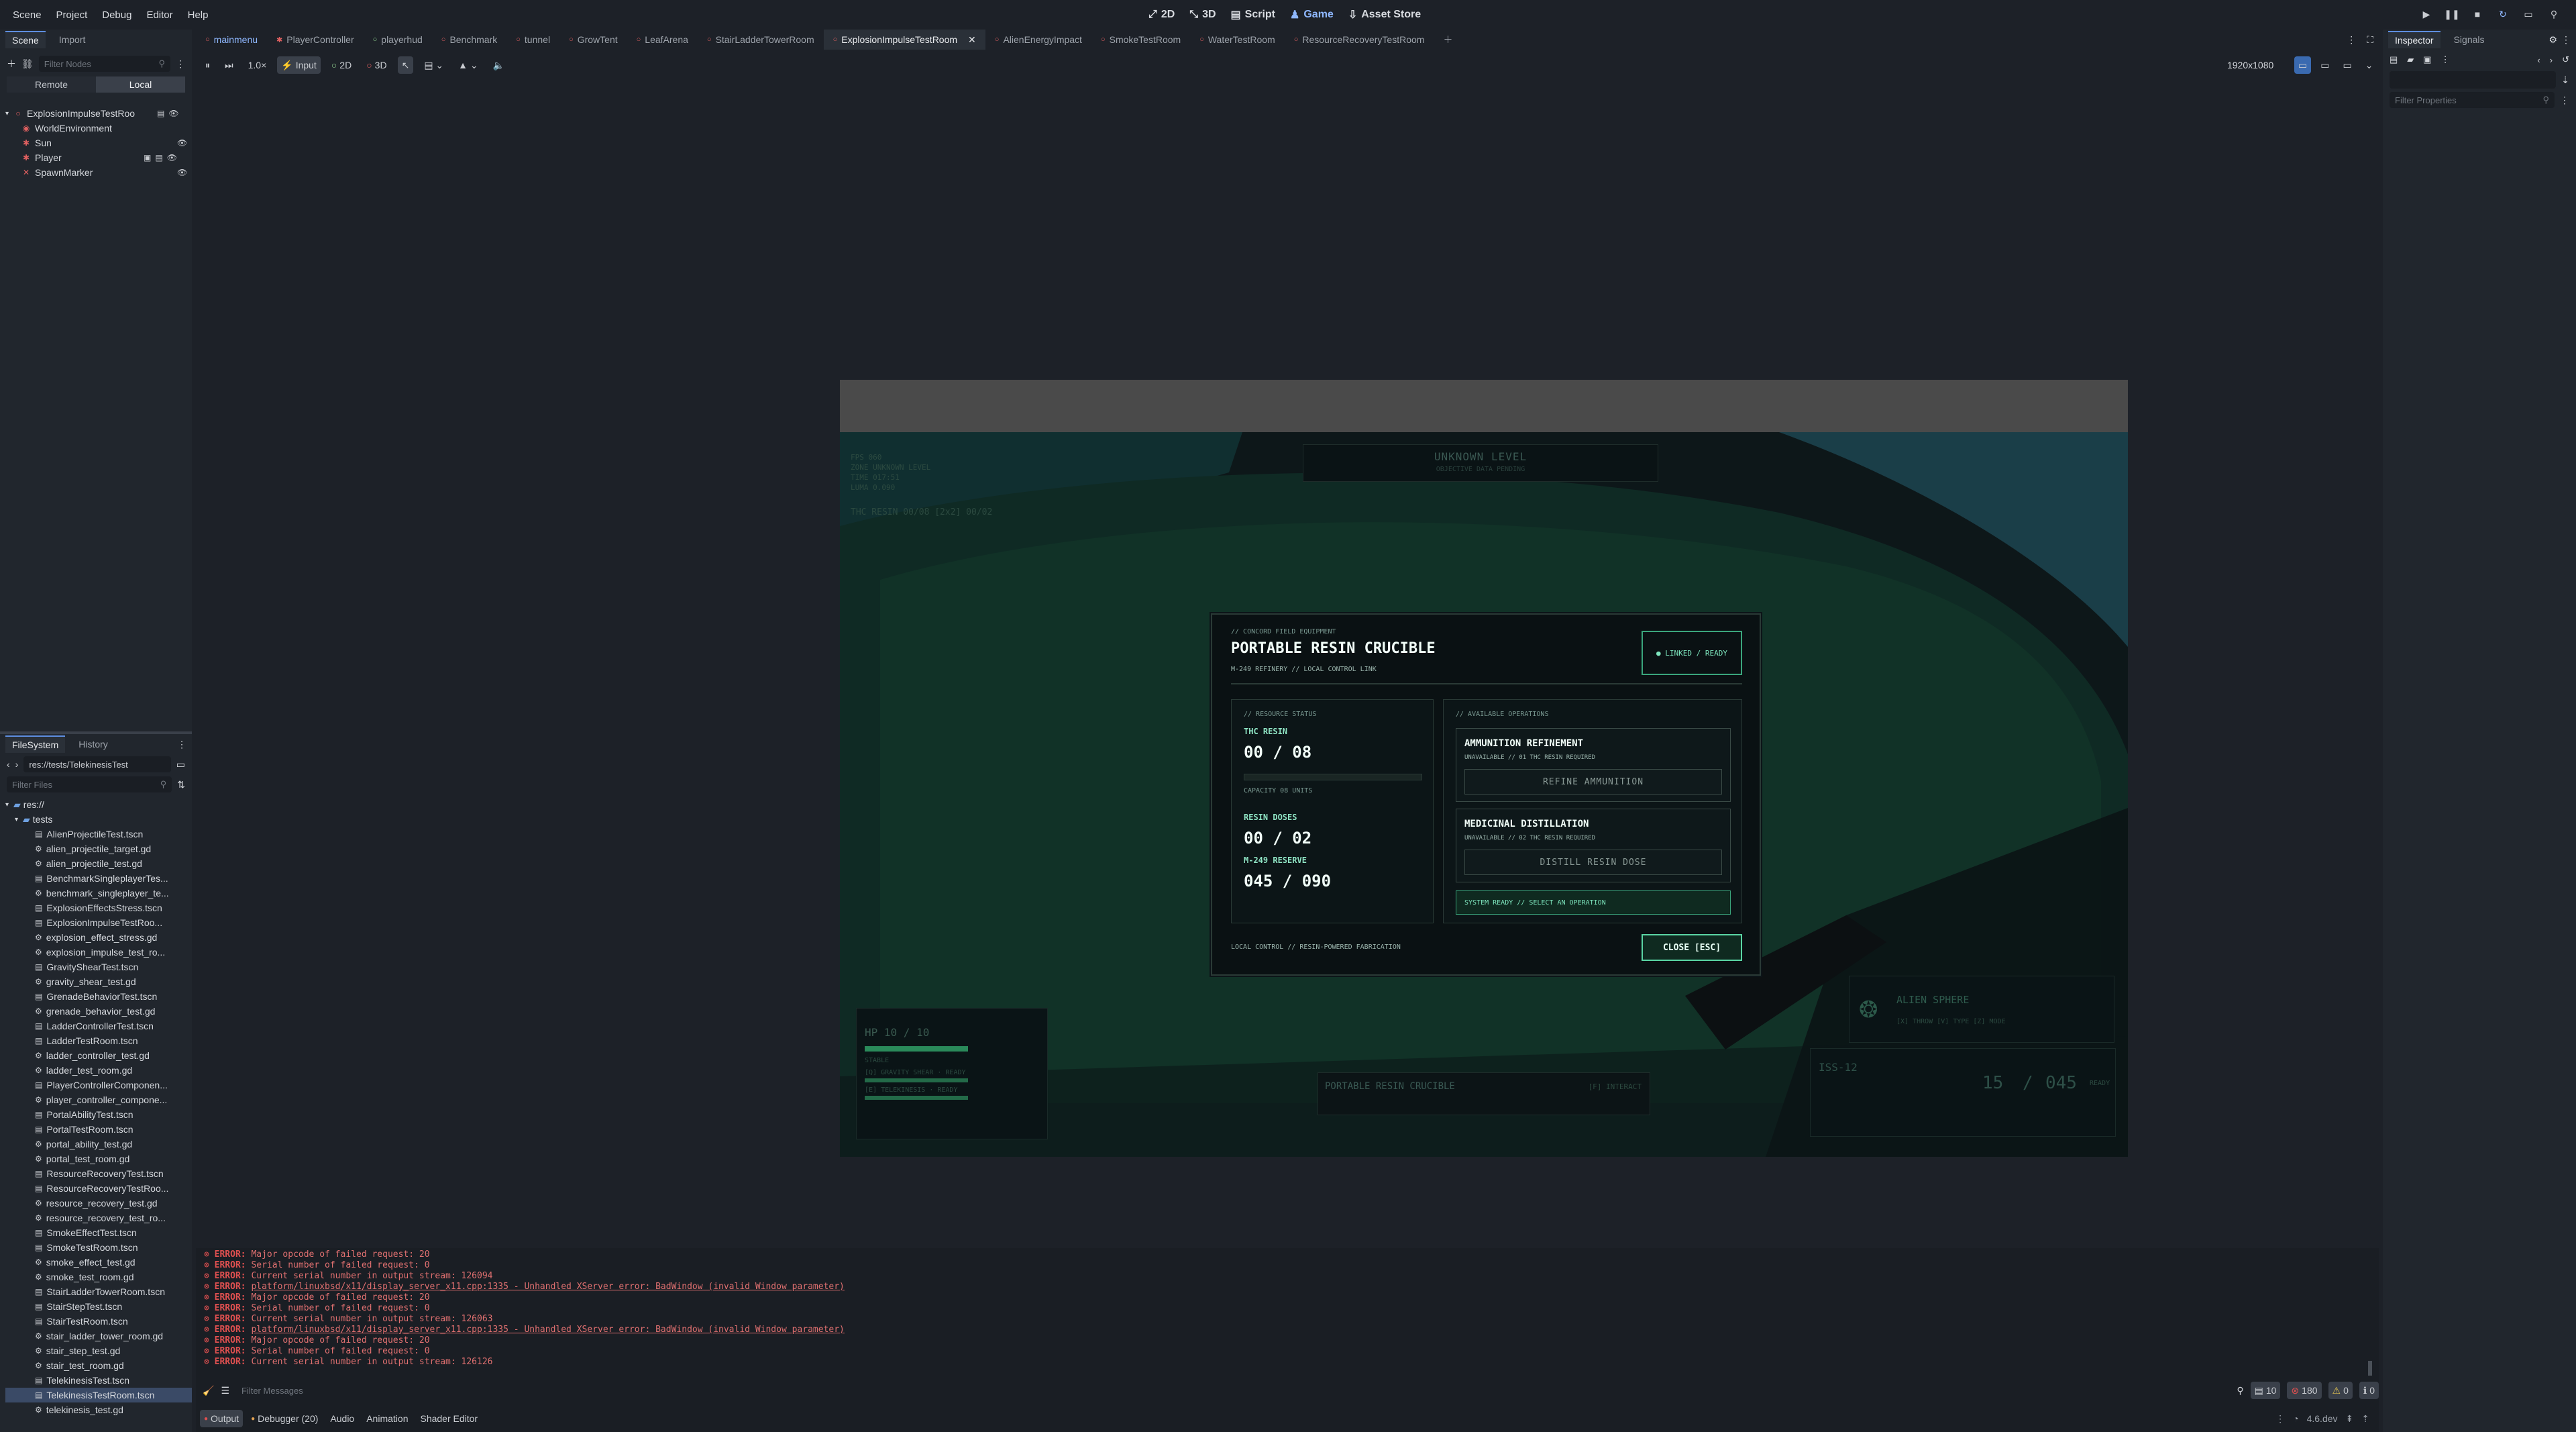 The width and height of the screenshot is (2576, 1432). What do you see at coordinates (98, 804) in the screenshot?
I see `folder-root: ▾ ▰ res://` at bounding box center [98, 804].